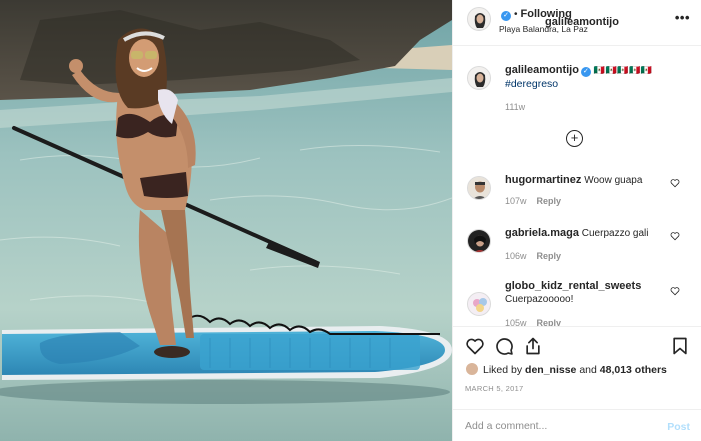 This screenshot has height=441, width=701. What do you see at coordinates (542, 70) in the screenshot?
I see `caption-username: galileamontijo` at bounding box center [542, 70].